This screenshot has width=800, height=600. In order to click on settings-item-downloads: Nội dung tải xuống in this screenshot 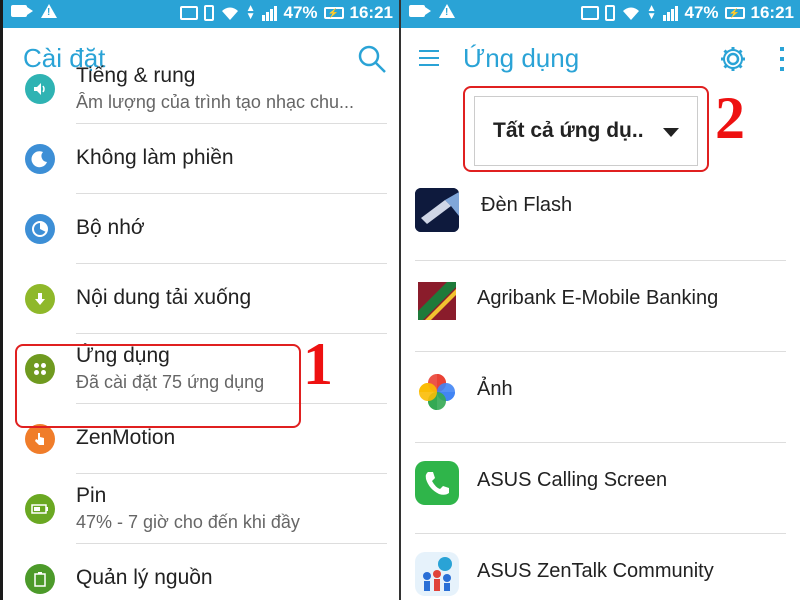, I will do `click(201, 299)`.